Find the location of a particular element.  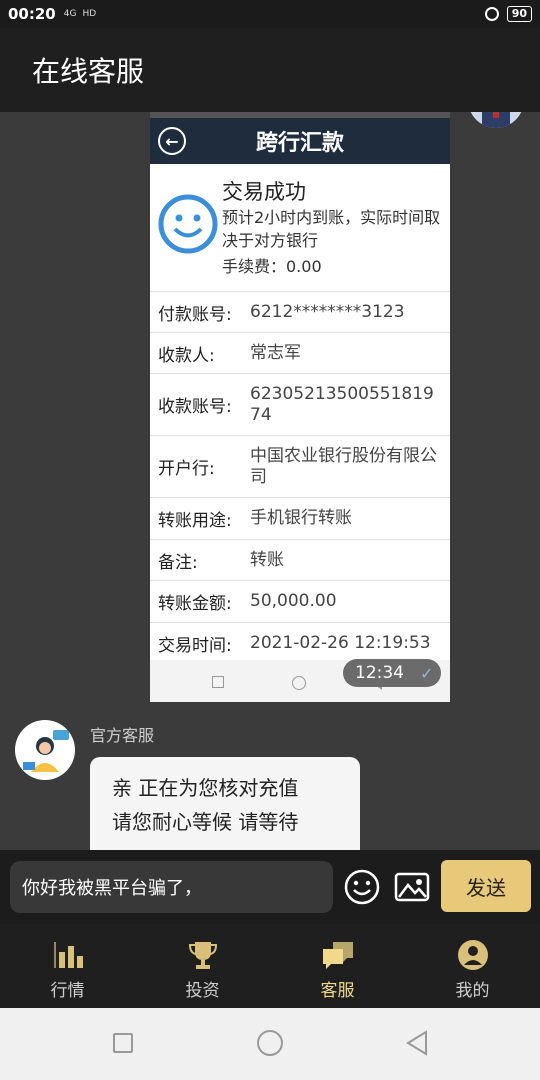

tab-label: 我的 is located at coordinates (472, 991).